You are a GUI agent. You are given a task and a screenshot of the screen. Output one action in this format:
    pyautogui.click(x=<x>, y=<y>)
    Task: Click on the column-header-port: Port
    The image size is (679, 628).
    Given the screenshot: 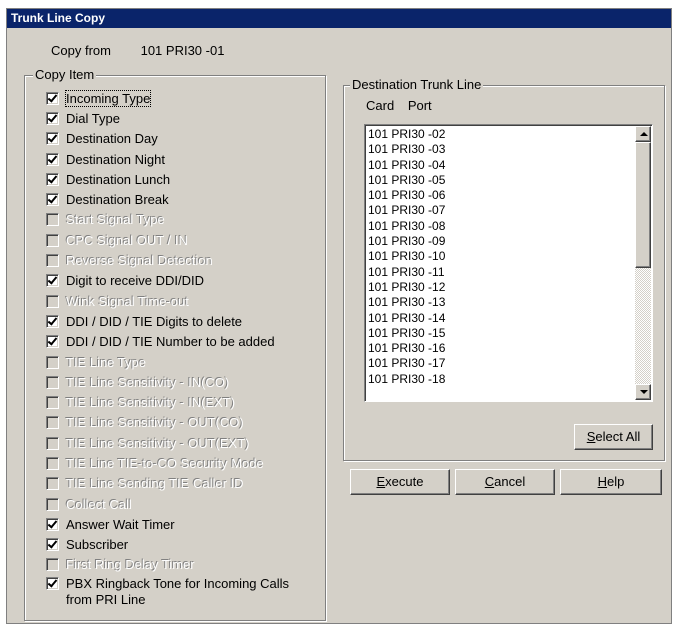 What is the action you would take?
    pyautogui.click(x=419, y=105)
    